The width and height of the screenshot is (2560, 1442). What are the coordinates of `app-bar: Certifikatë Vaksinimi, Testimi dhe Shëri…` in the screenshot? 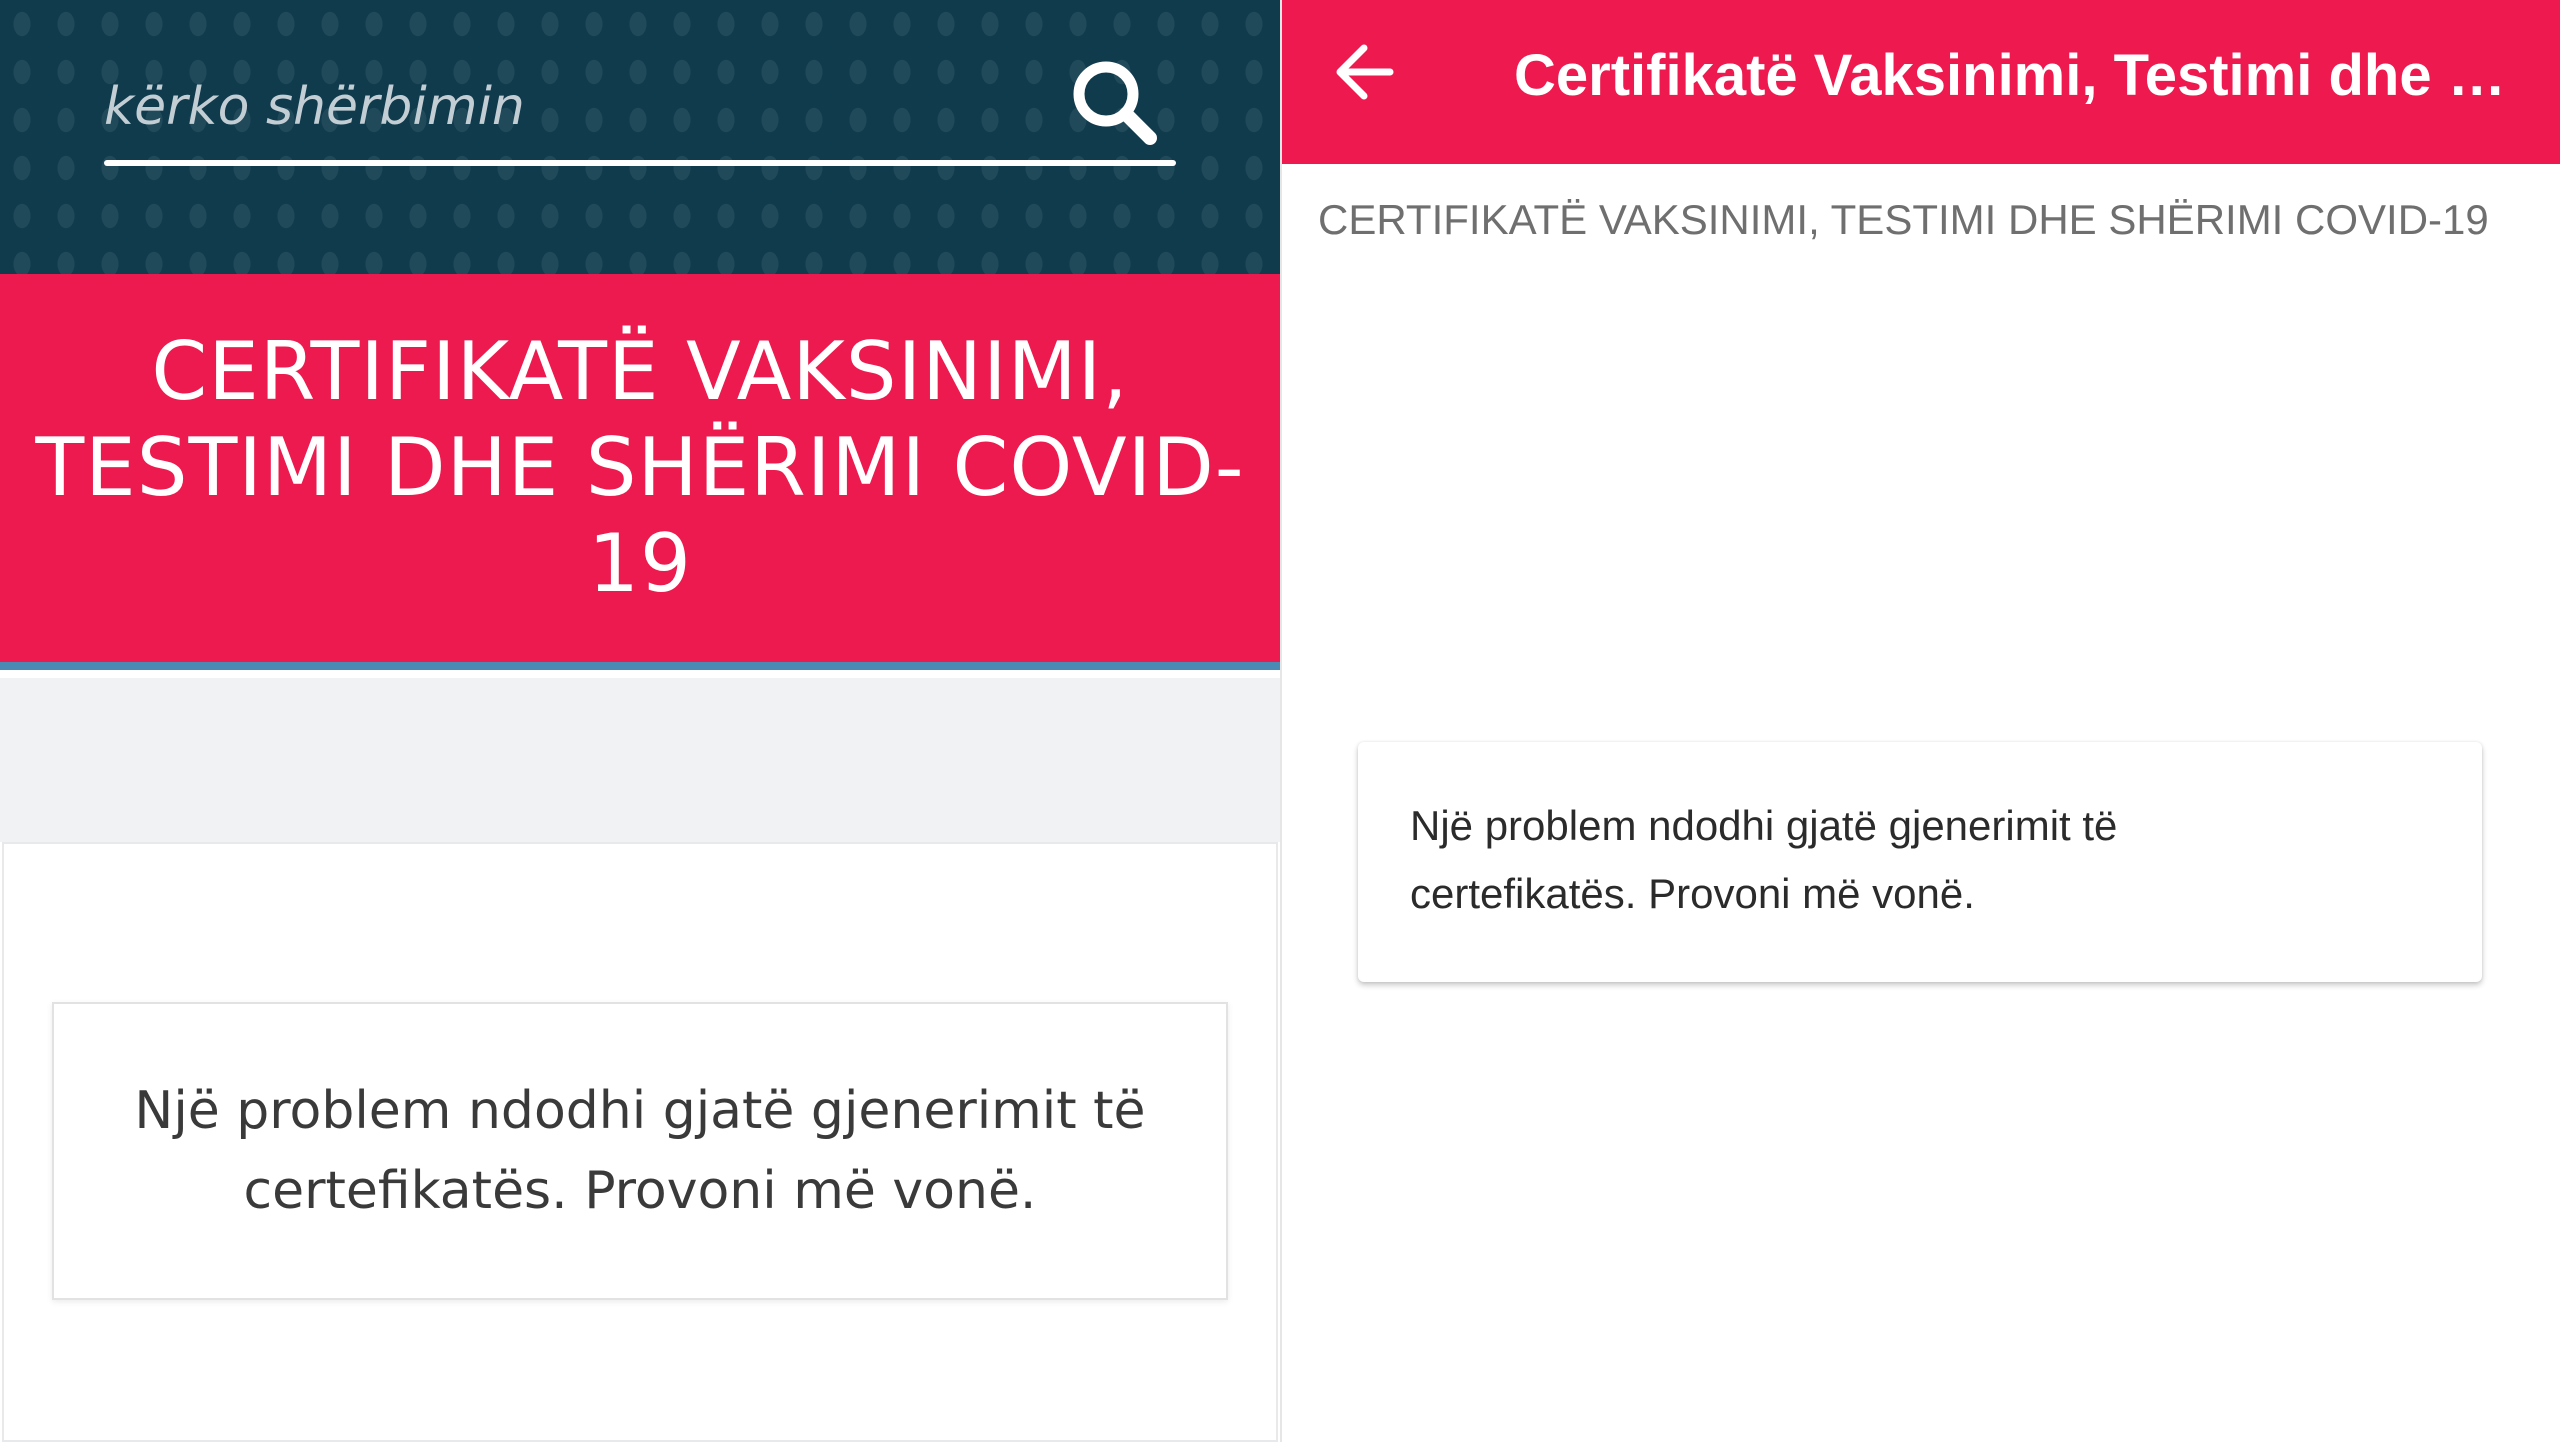 It's located at (1921, 82).